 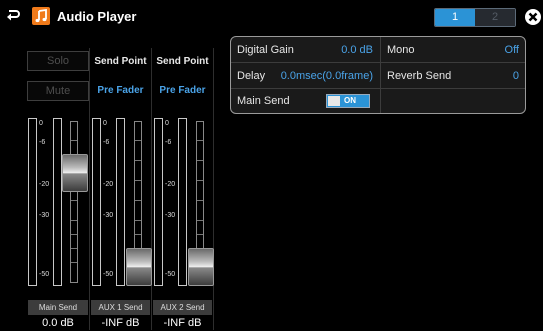 What do you see at coordinates (271, 17) in the screenshot?
I see `title-bar: Audio Player 1 2` at bounding box center [271, 17].